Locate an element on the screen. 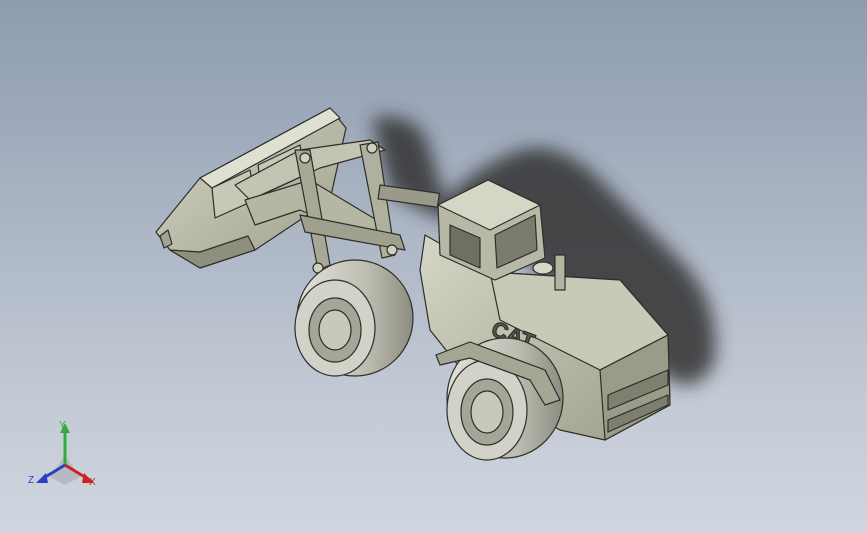 The width and height of the screenshot is (867, 533). front-wheel is located at coordinates (354, 318).